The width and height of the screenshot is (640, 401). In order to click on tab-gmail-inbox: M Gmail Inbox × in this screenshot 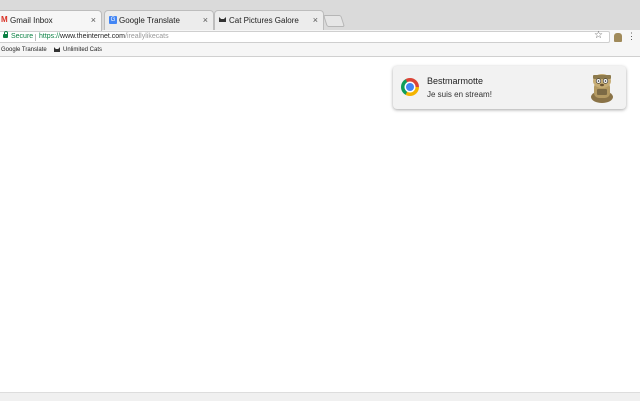, I will do `click(51, 20)`.